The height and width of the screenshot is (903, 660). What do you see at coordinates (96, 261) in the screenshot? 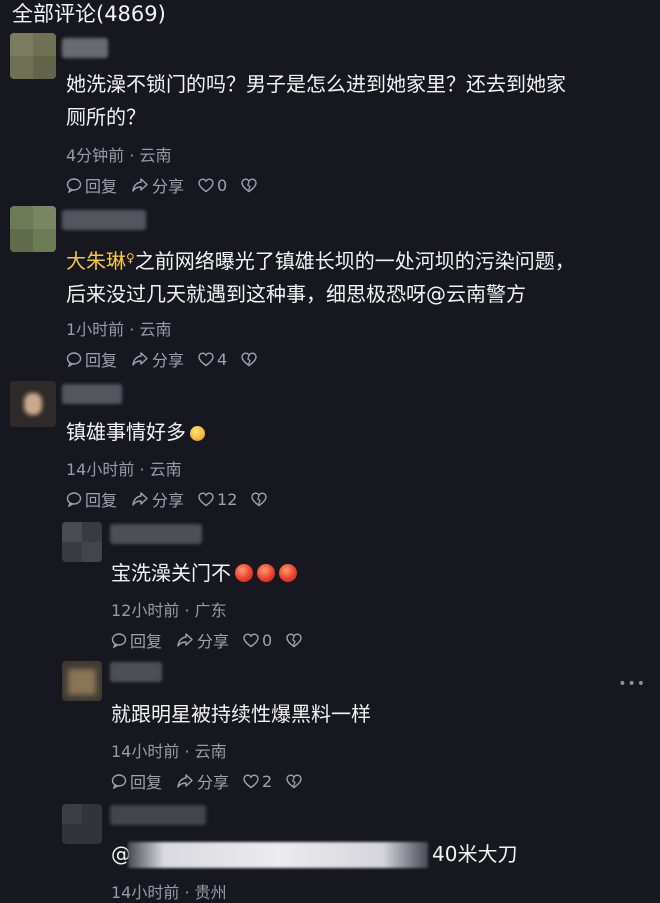
I see `author-name: 大朱琳` at bounding box center [96, 261].